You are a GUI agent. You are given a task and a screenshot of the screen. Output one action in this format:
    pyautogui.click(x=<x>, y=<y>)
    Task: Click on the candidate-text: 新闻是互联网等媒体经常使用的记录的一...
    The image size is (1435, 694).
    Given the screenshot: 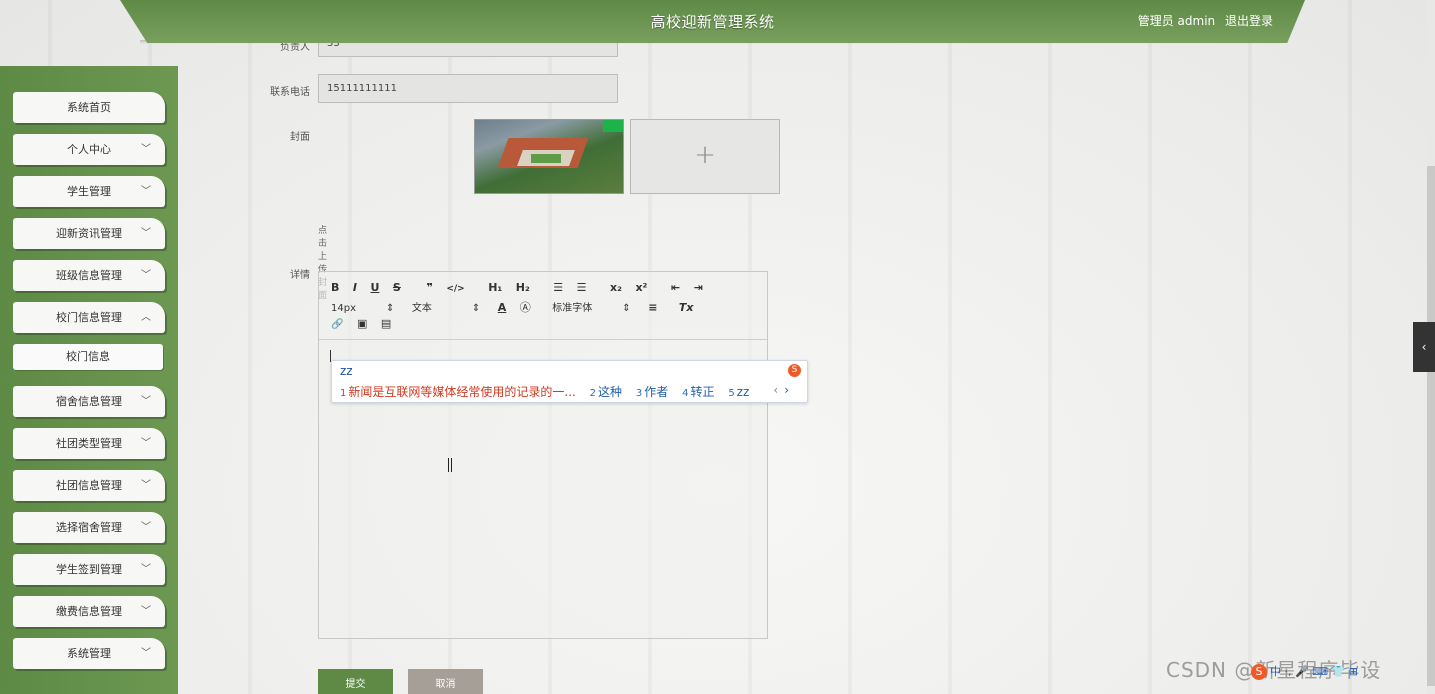 What is the action you would take?
    pyautogui.click(x=462, y=392)
    